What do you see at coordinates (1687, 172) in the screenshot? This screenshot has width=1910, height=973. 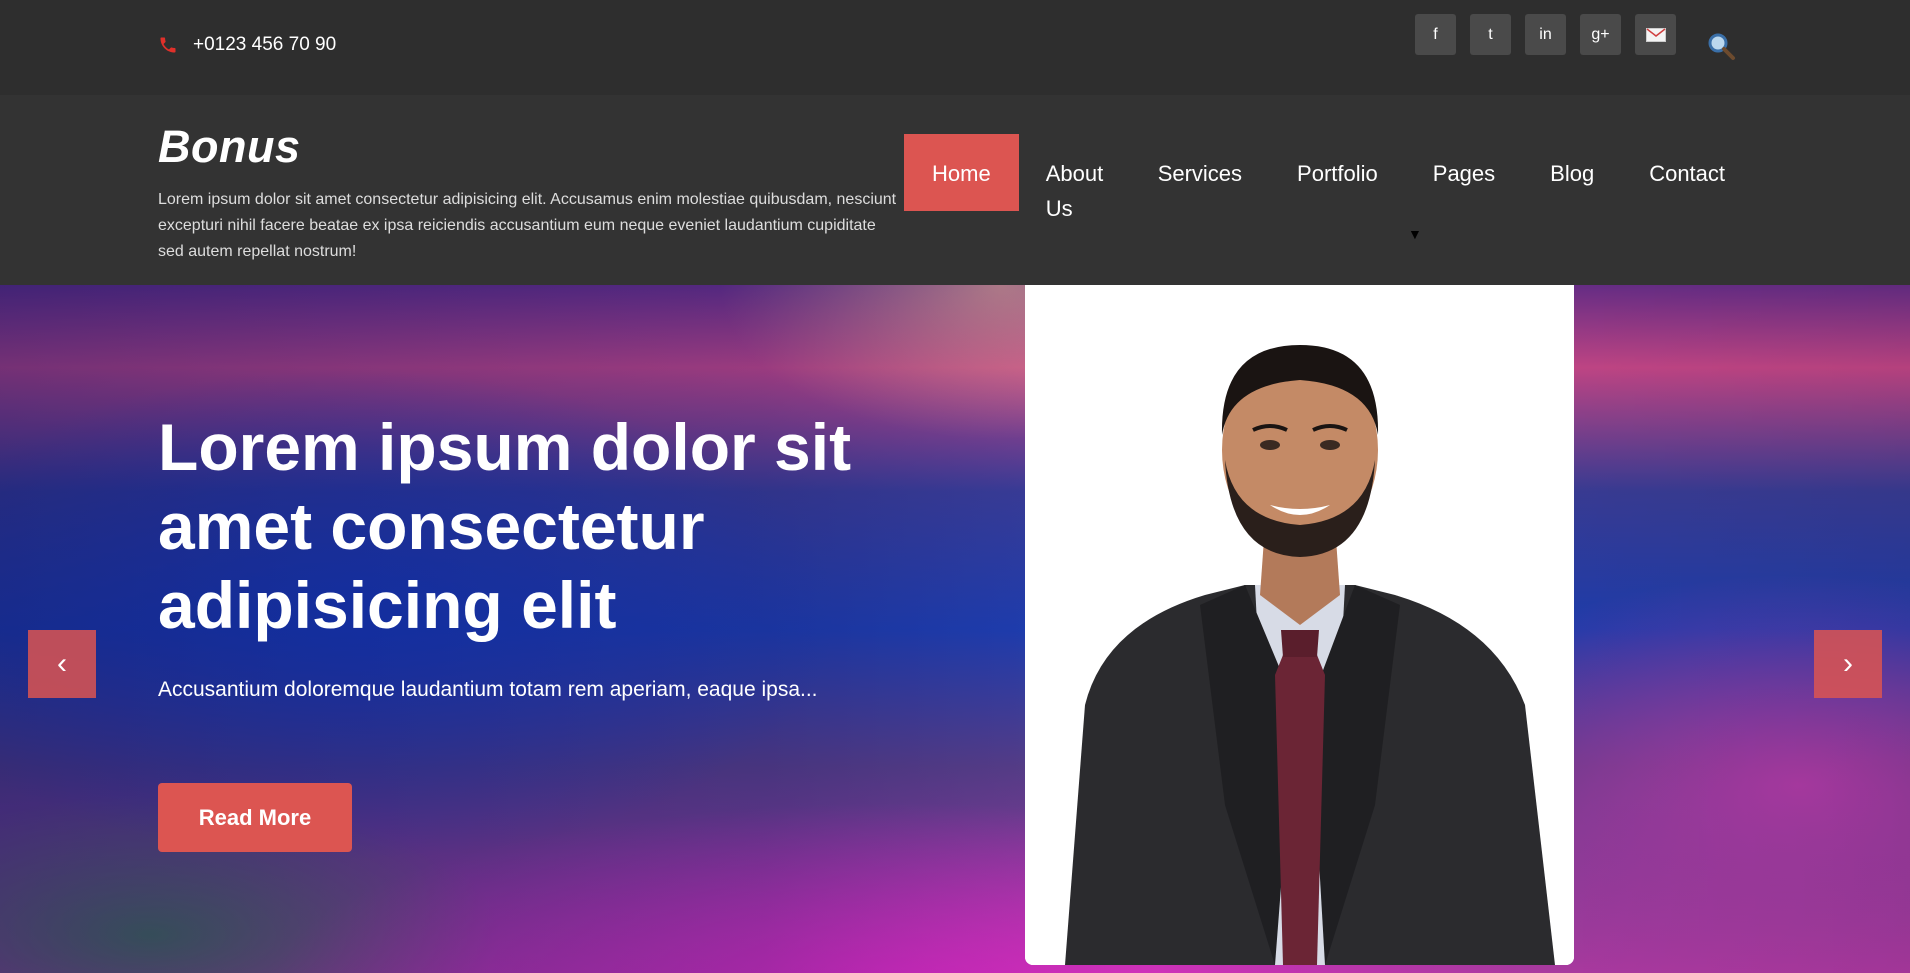 I see `nav-contact: Contact` at bounding box center [1687, 172].